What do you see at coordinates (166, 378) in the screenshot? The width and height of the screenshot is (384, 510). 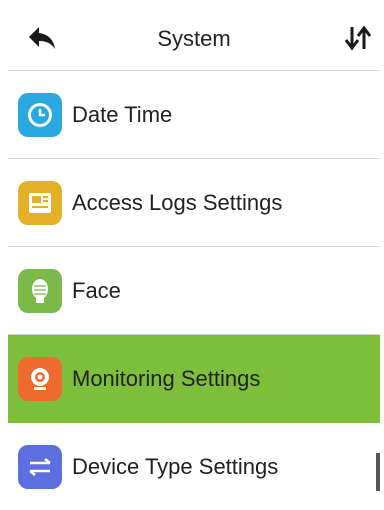 I see `menu-item-label: Monitoring Settings` at bounding box center [166, 378].